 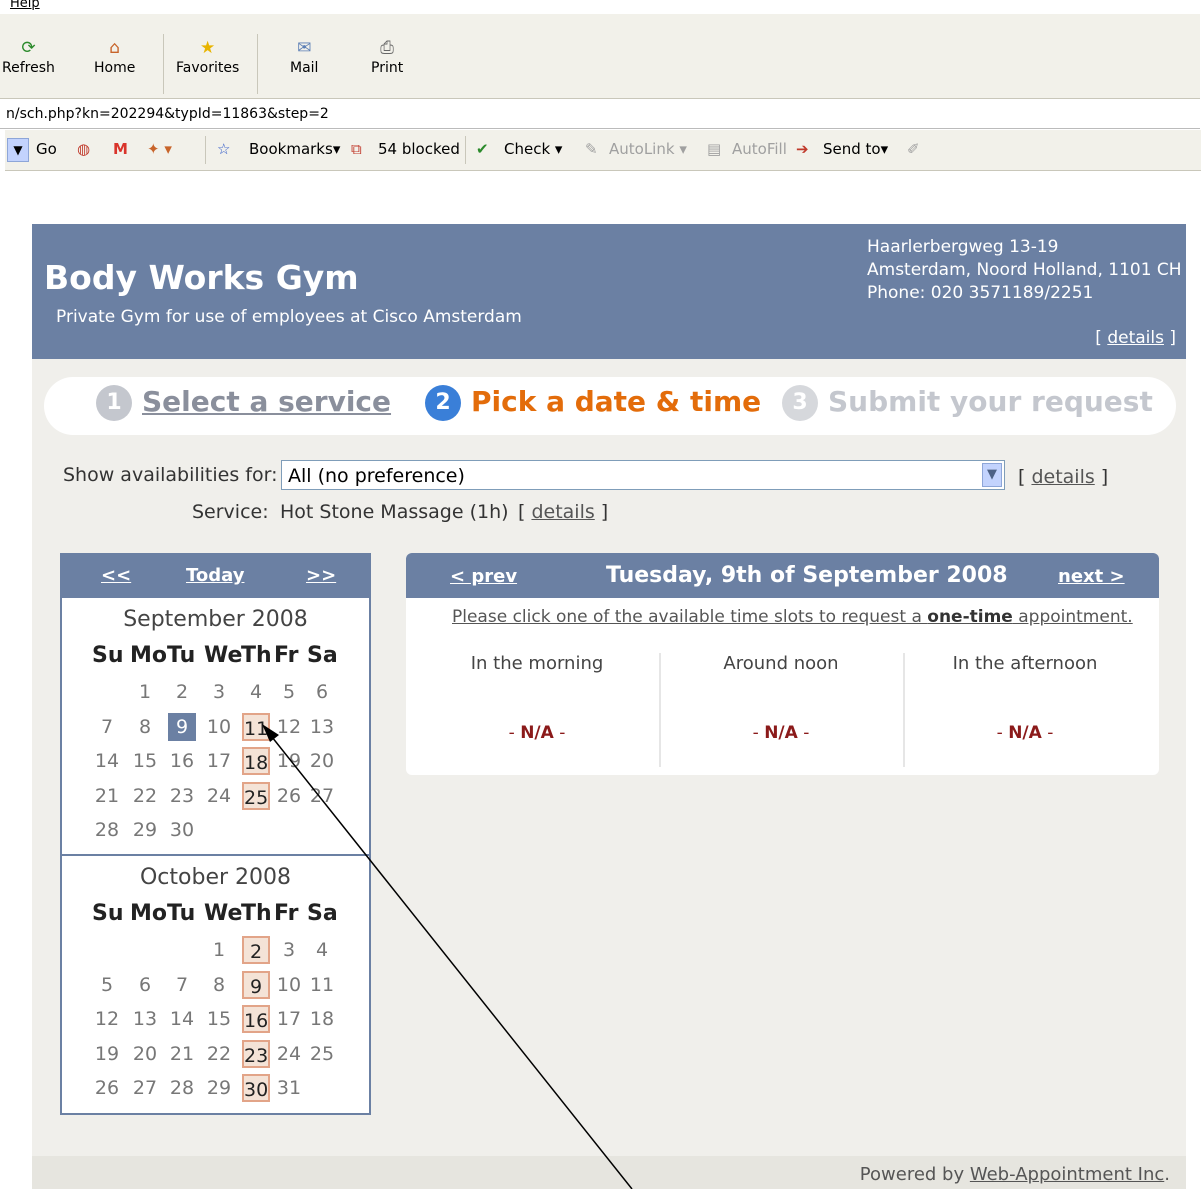 I want to click on calendar-day-available: 11, so click(x=256, y=726).